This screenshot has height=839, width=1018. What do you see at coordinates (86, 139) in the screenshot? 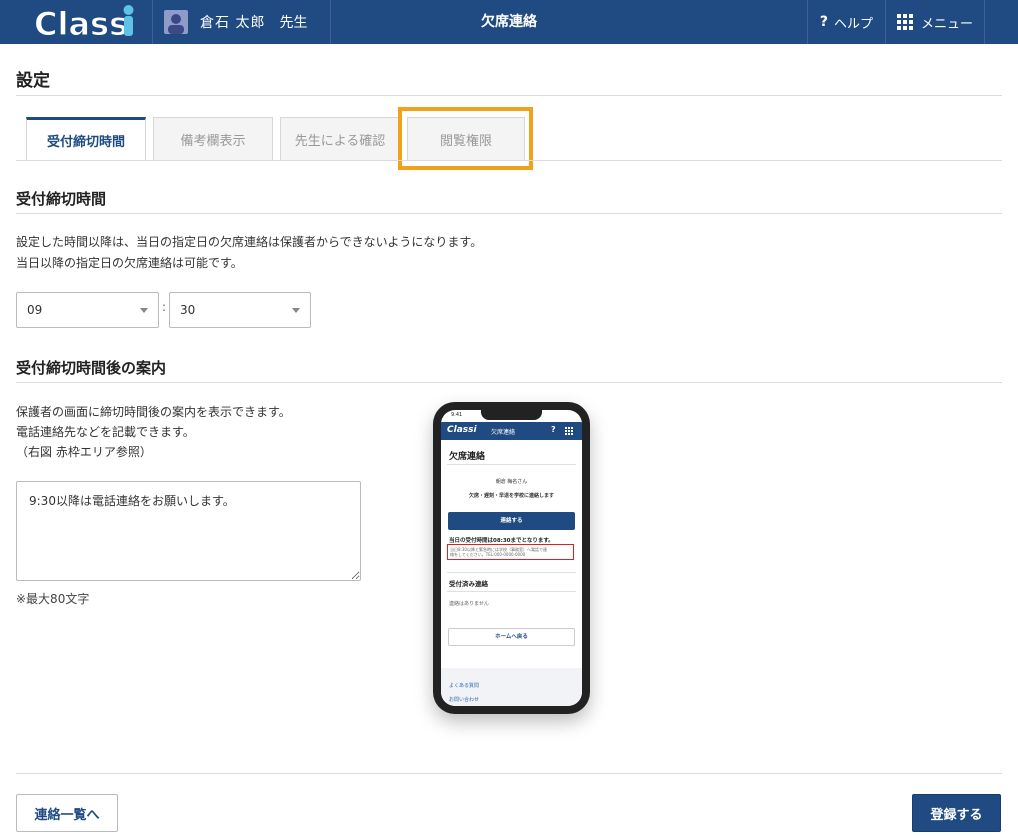
I see `tab-deadline: 受付締切時間` at bounding box center [86, 139].